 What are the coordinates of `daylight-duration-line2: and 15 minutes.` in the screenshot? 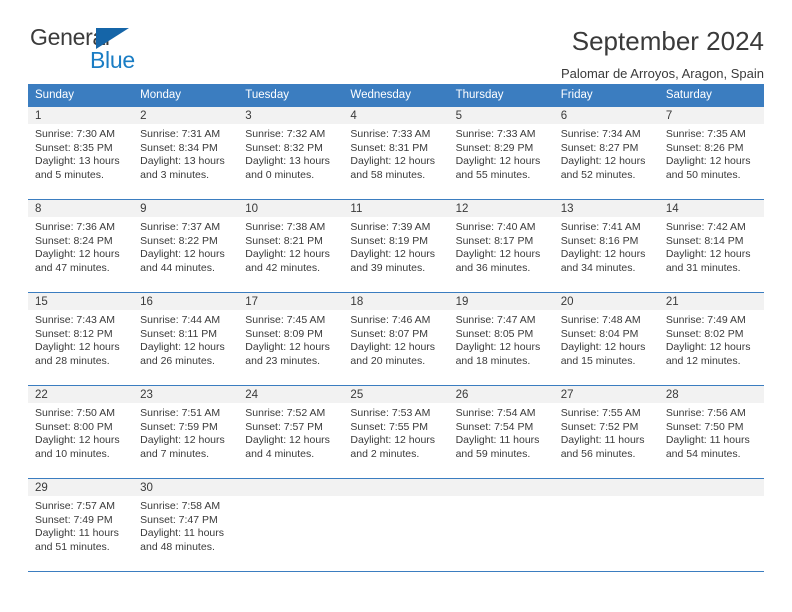 It's located at (598, 360).